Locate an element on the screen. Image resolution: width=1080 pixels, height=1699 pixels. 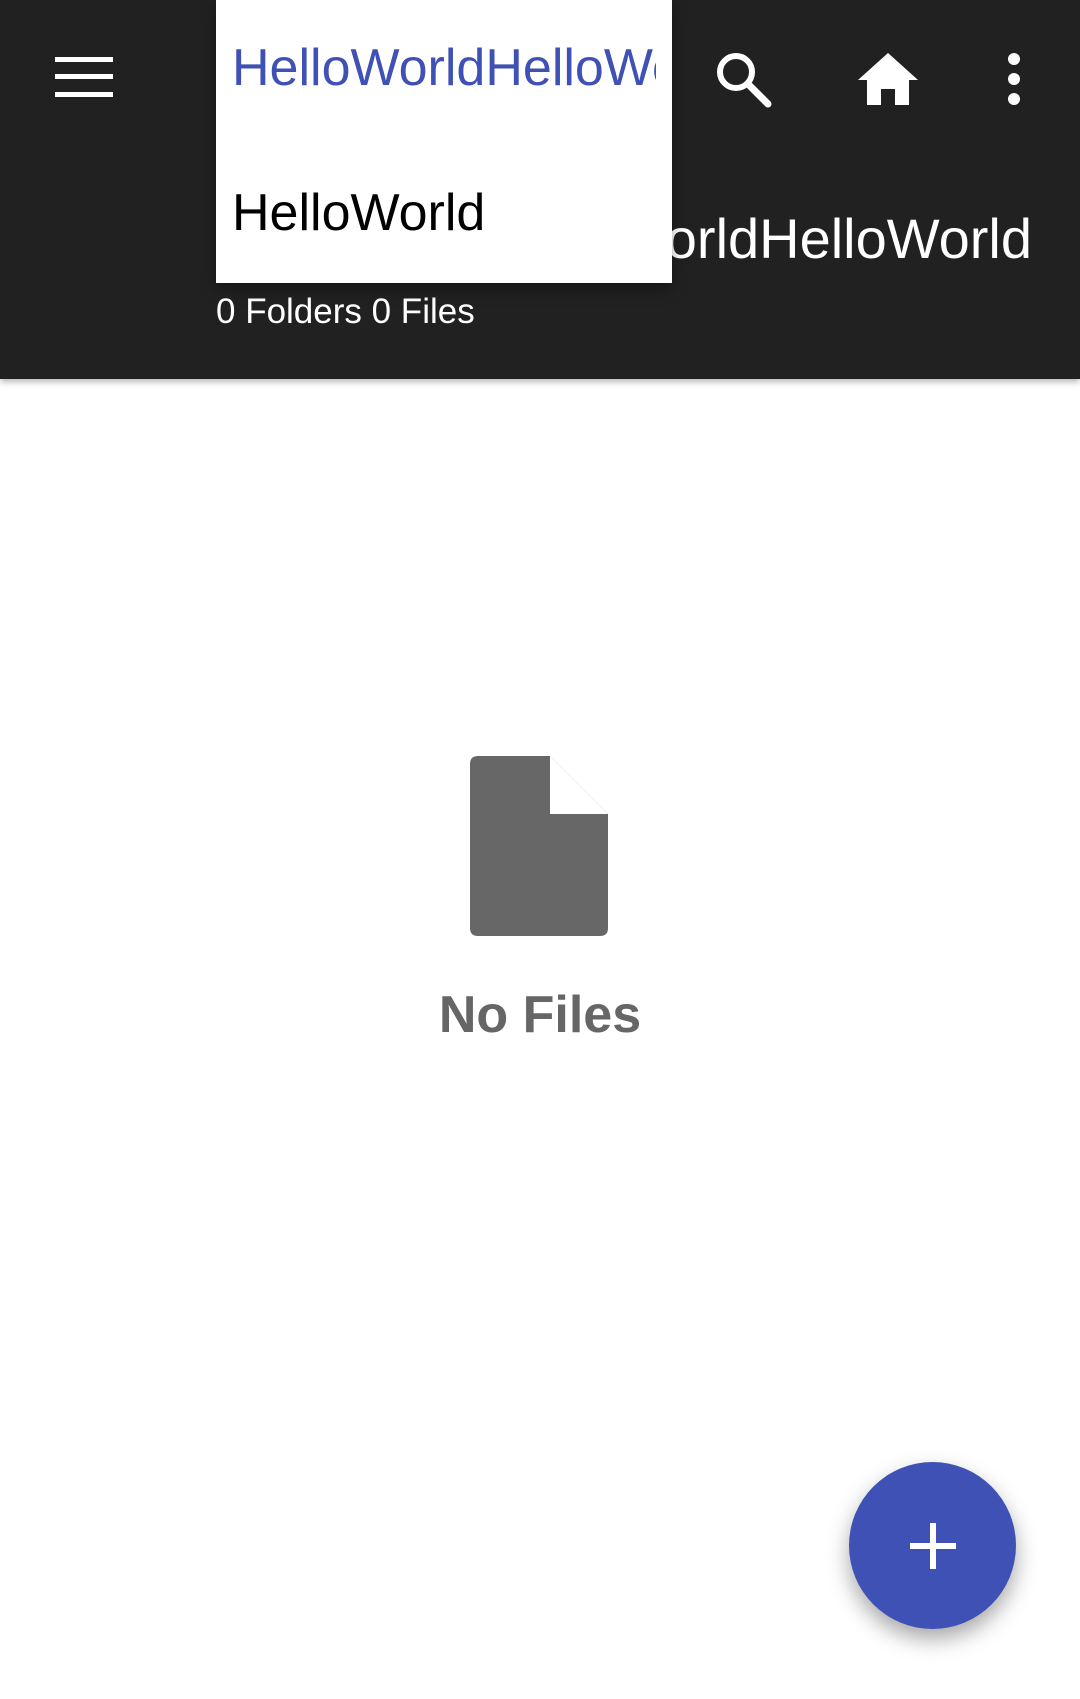
home-icon is located at coordinates (888, 79).